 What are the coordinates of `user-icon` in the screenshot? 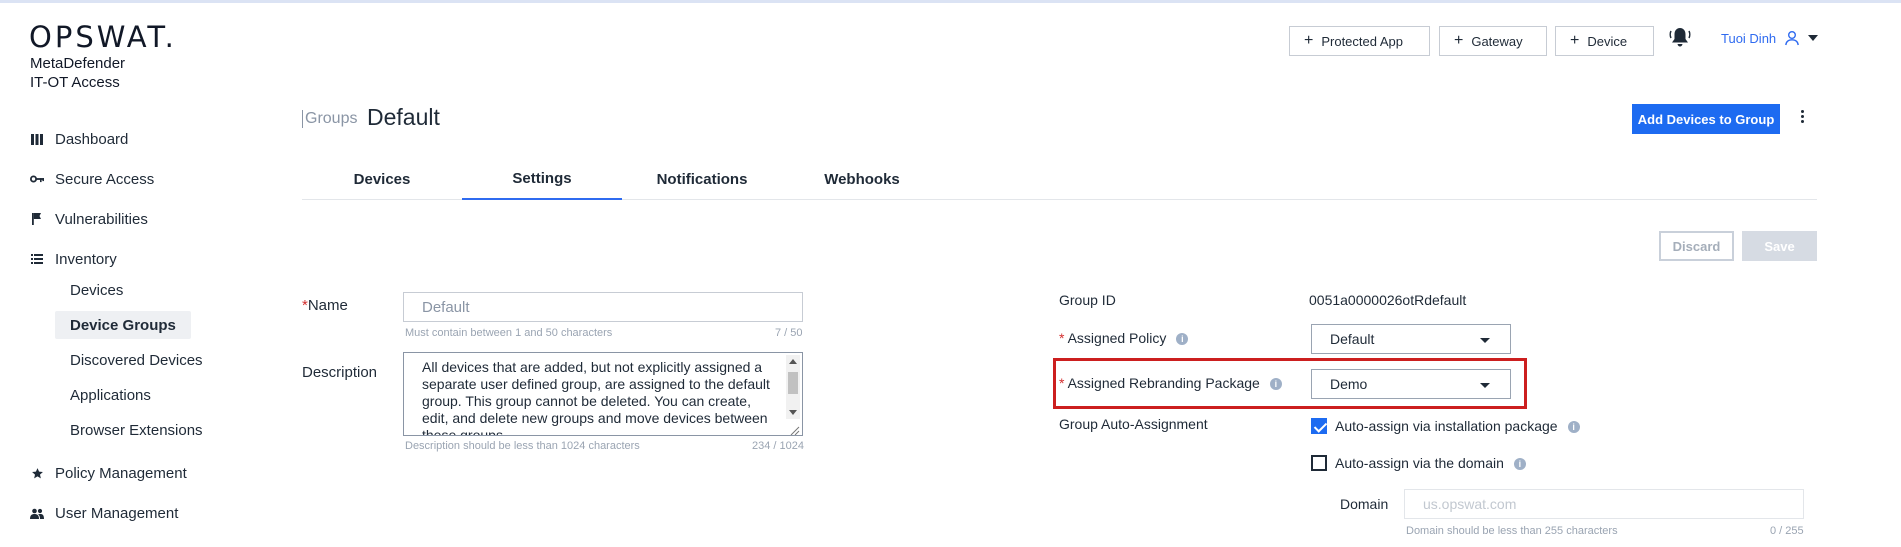 It's located at (1792, 38).